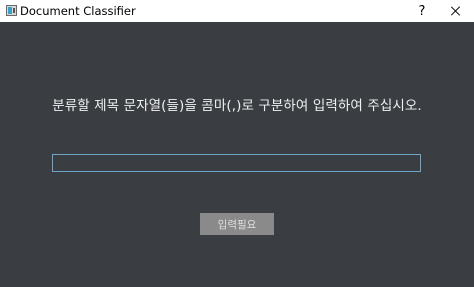 The height and width of the screenshot is (287, 474). Describe the element at coordinates (237, 106) in the screenshot. I see `instruction-label: 분류할 제목 문자열(들)을 콤마(,)로 구분하여 입력하여 주십시오.` at that location.